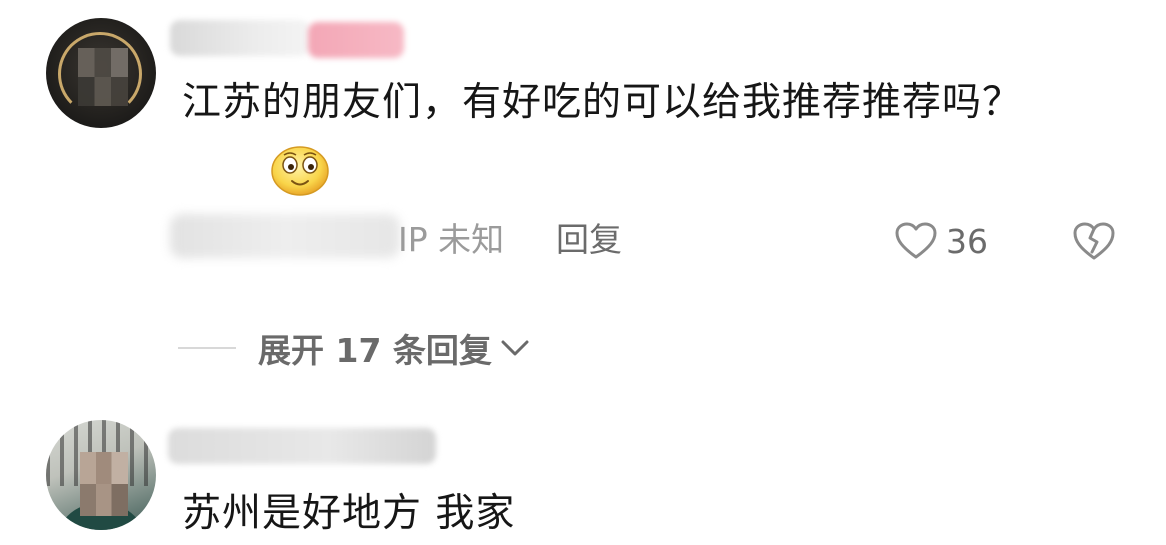 The image size is (1166, 545). What do you see at coordinates (515, 348) in the screenshot?
I see `chevron-down-icon` at bounding box center [515, 348].